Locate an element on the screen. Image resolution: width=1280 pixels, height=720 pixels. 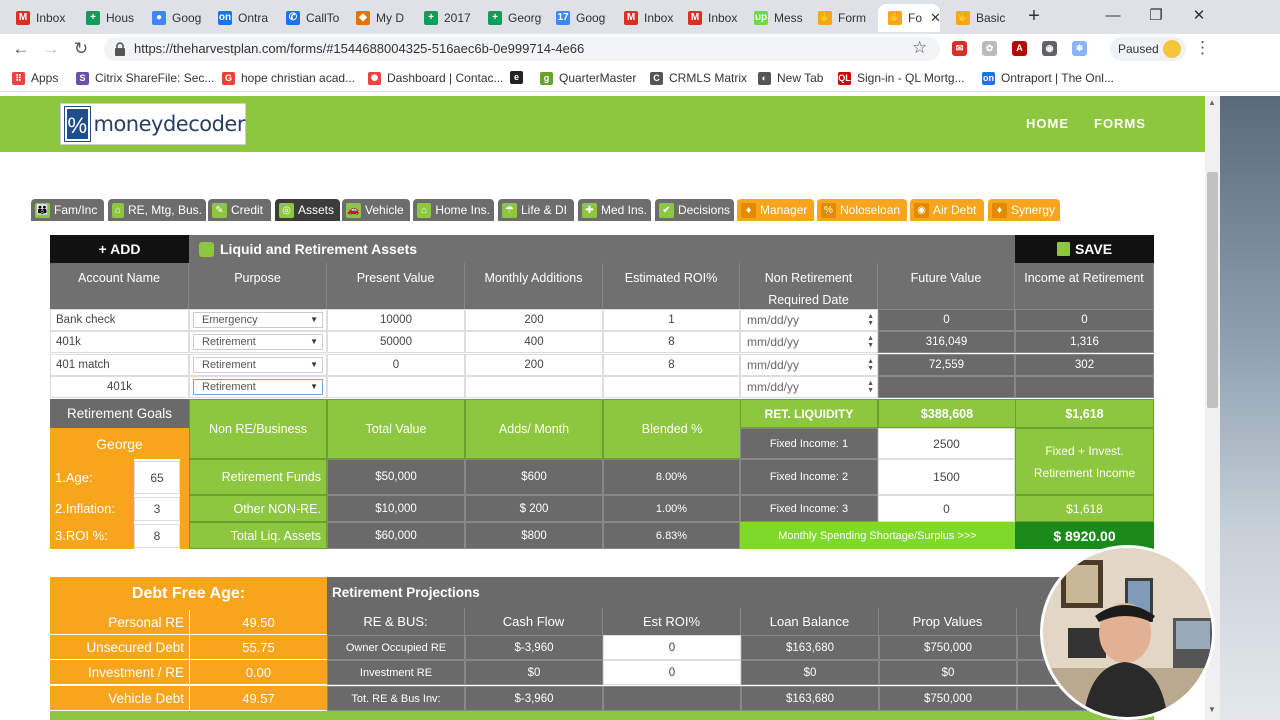
tab-fam-inc: 👪 Fam/Inc is located at coordinates (67, 210).